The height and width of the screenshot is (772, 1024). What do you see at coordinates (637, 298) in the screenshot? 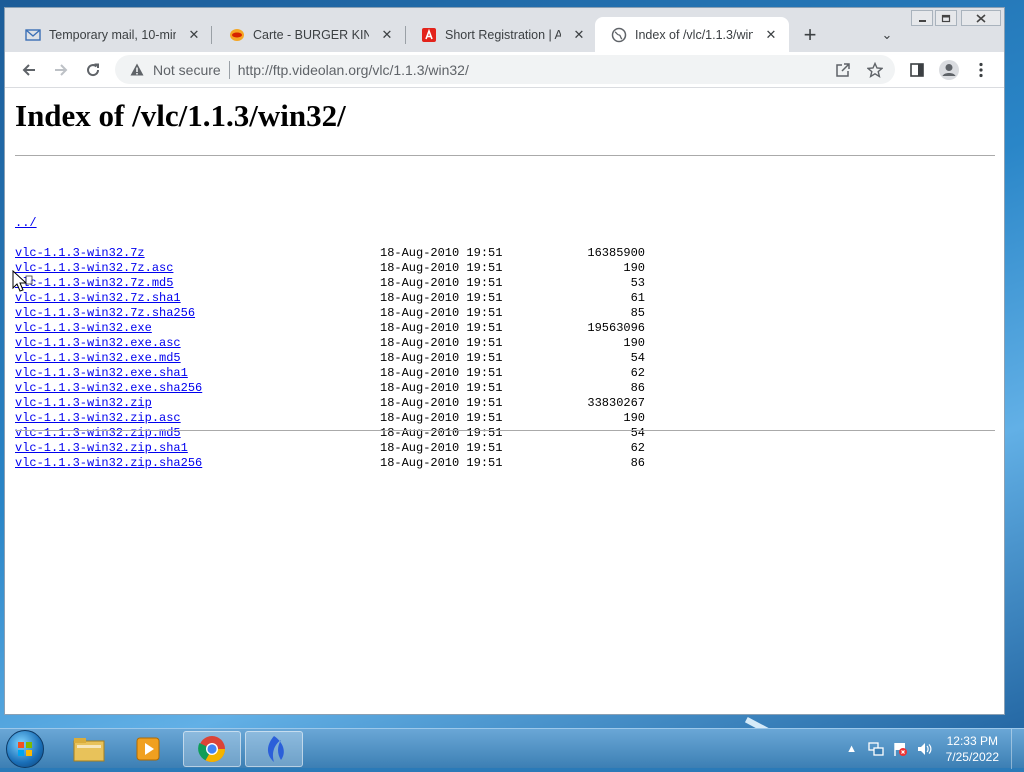
I see `file-size: 61` at bounding box center [637, 298].